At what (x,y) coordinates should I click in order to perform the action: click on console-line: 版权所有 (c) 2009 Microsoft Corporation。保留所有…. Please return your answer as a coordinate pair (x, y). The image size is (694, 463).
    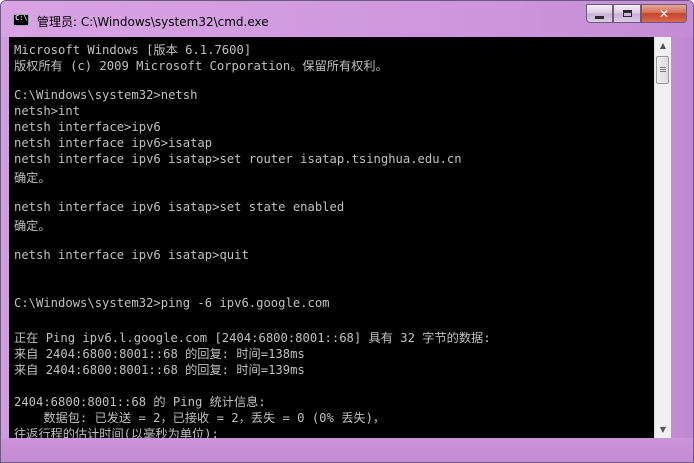
    Looking at the image, I should click on (201, 66).